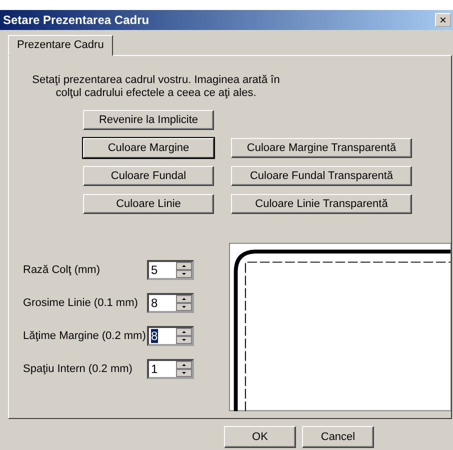  I want to click on description-text: Setaţi prezentarea cadrul vostru. Imaginea arată în colţul cadrului efectele a ceea ce aţi ales., so click(156, 87).